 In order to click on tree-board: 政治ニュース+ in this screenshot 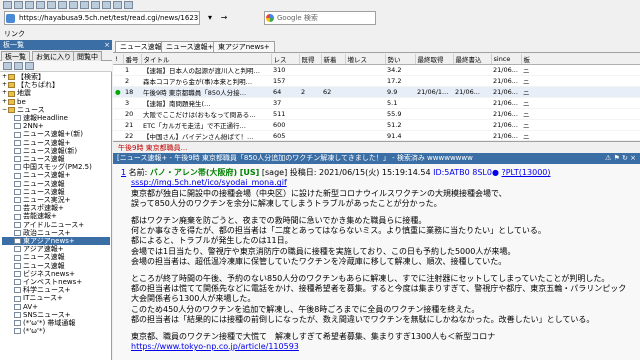, I will do `click(56, 233)`.